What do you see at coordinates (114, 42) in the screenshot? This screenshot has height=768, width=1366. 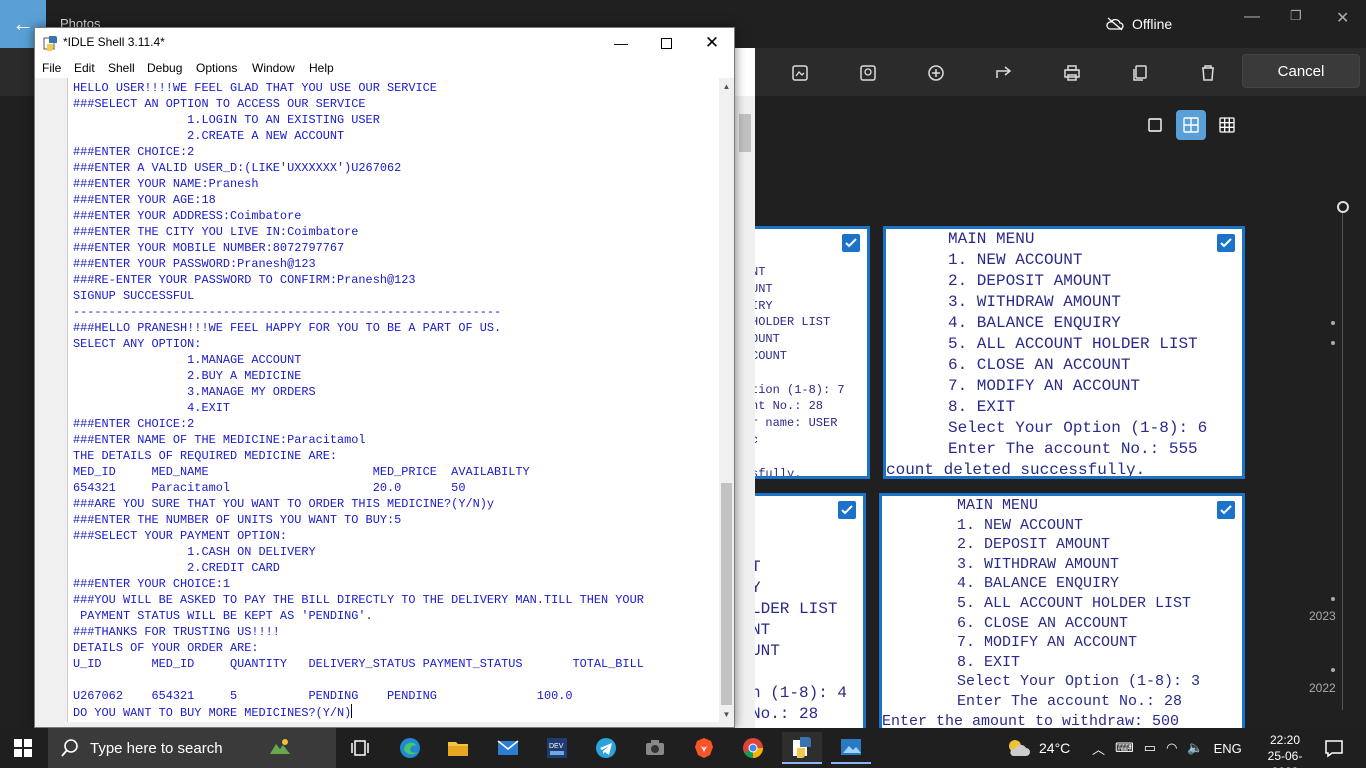 I see `idle-window-title: *IDLE Shell 3.11.4*` at bounding box center [114, 42].